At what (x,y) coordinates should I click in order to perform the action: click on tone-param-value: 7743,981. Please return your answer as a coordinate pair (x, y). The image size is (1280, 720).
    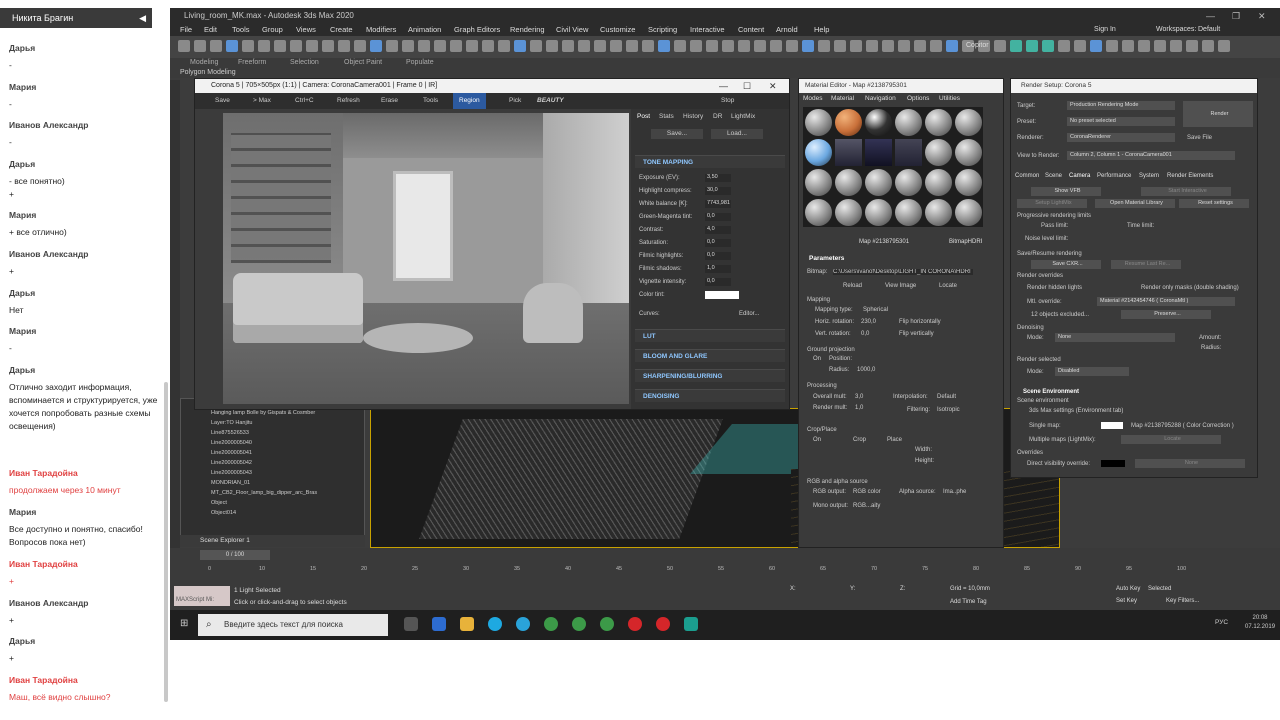
    Looking at the image, I should click on (718, 204).